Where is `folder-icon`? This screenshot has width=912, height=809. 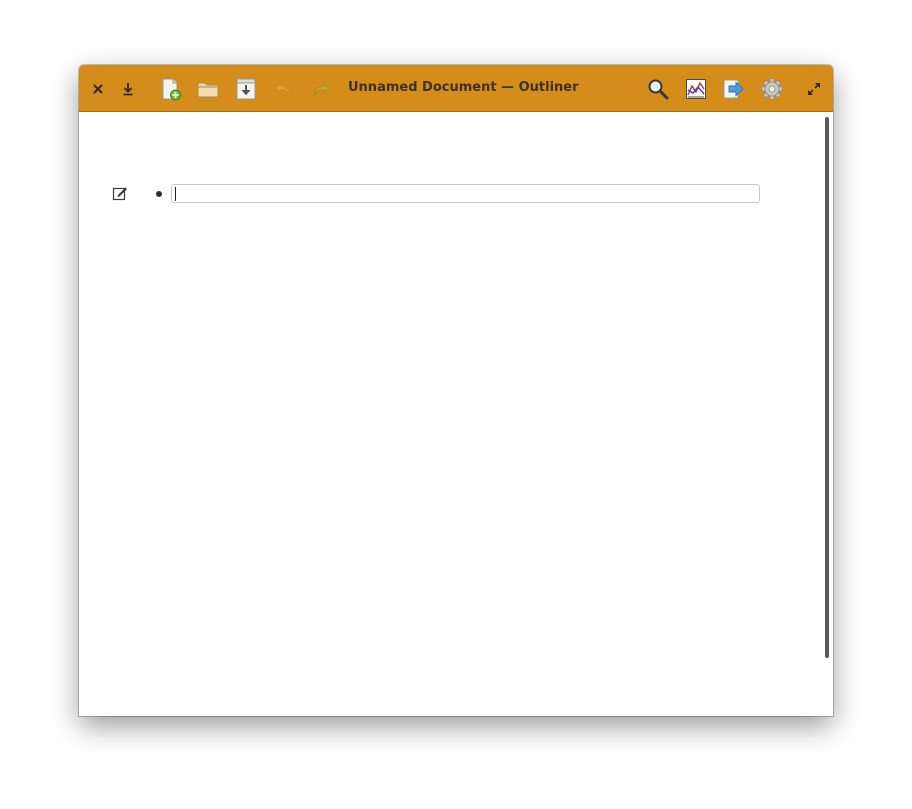 folder-icon is located at coordinates (208, 90).